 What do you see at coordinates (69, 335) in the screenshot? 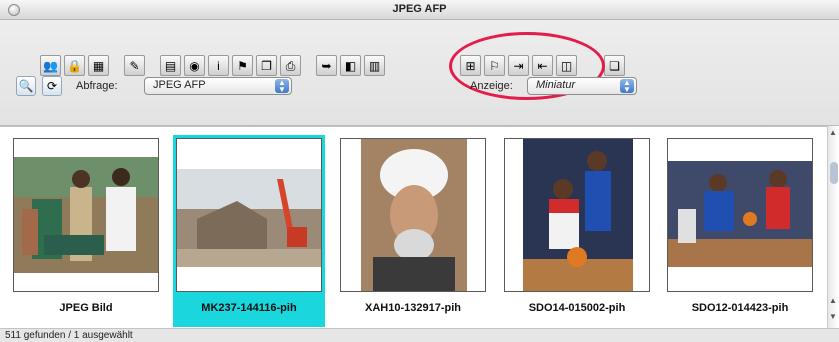
I see `status-text: 511 gefunden / 1 ausgewählt` at bounding box center [69, 335].